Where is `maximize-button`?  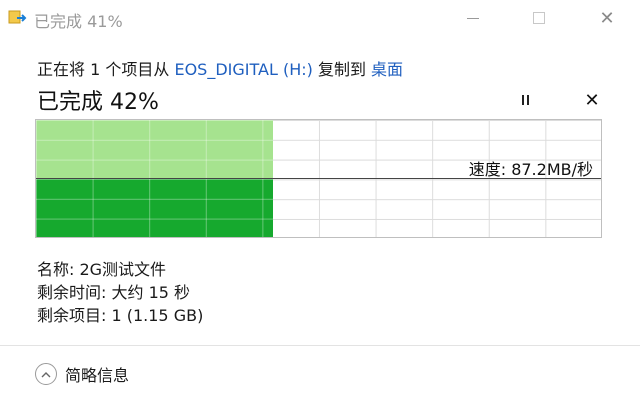
maximize-button is located at coordinates (539, 18).